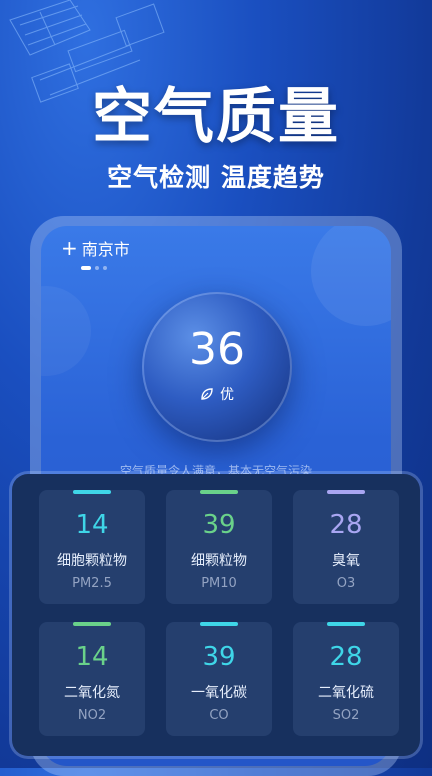 The width and height of the screenshot is (432, 776). I want to click on pollutant-name: 二氧化氮, so click(92, 693).